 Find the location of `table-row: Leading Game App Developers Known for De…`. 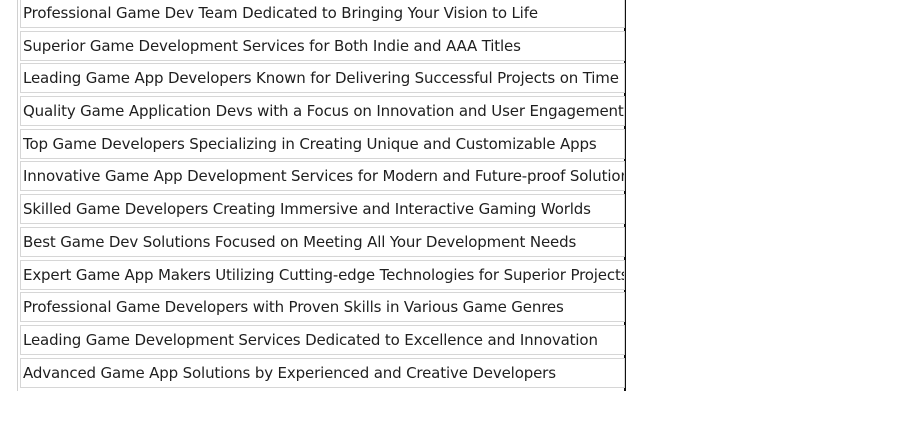

table-row: Leading Game App Developers Known for De… is located at coordinates (322, 78).